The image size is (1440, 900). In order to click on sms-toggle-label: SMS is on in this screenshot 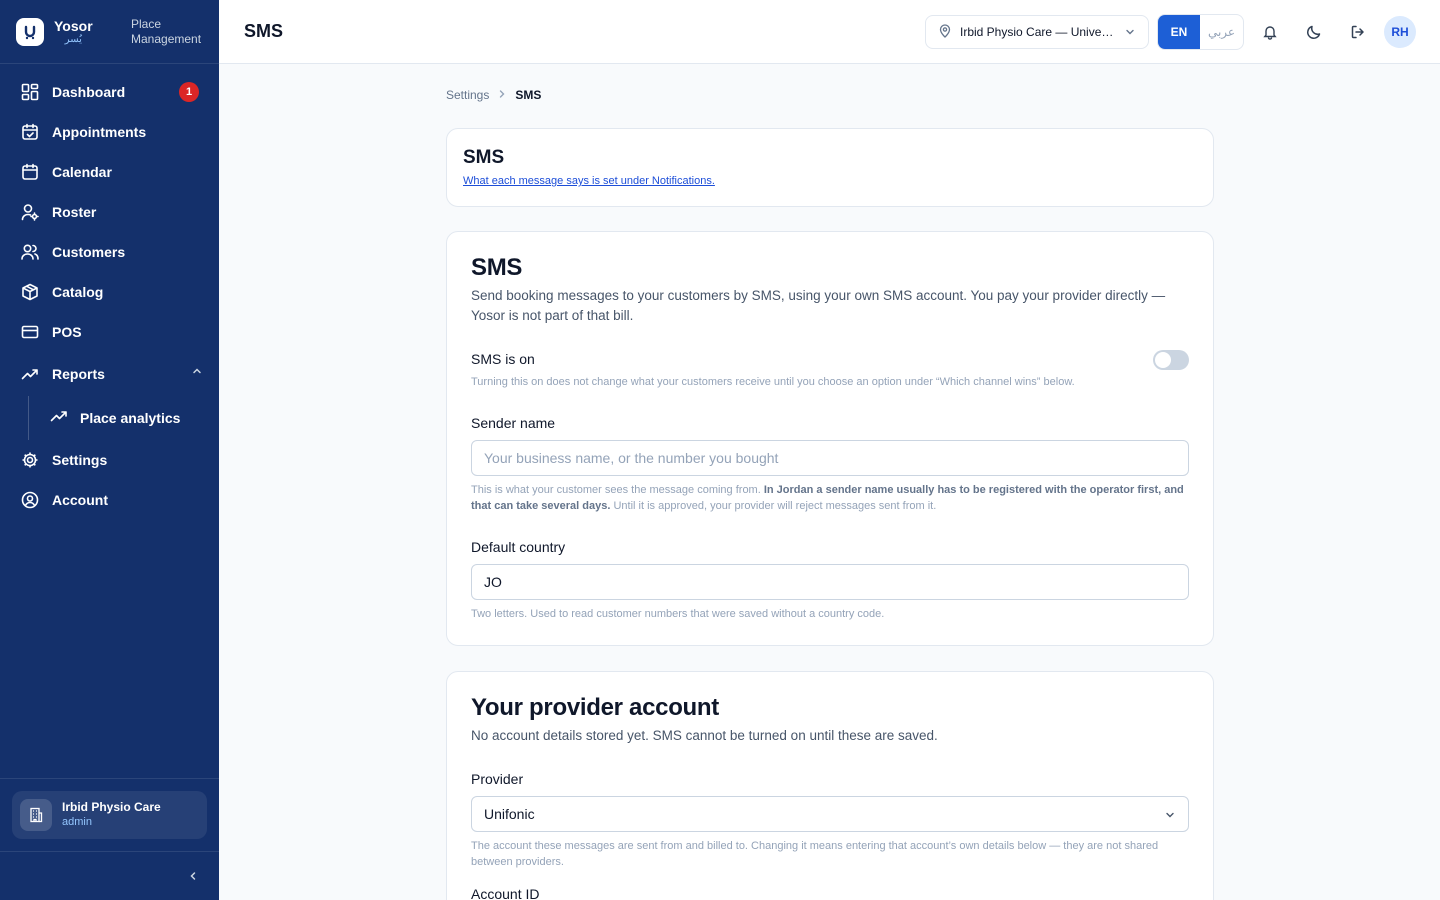, I will do `click(503, 359)`.